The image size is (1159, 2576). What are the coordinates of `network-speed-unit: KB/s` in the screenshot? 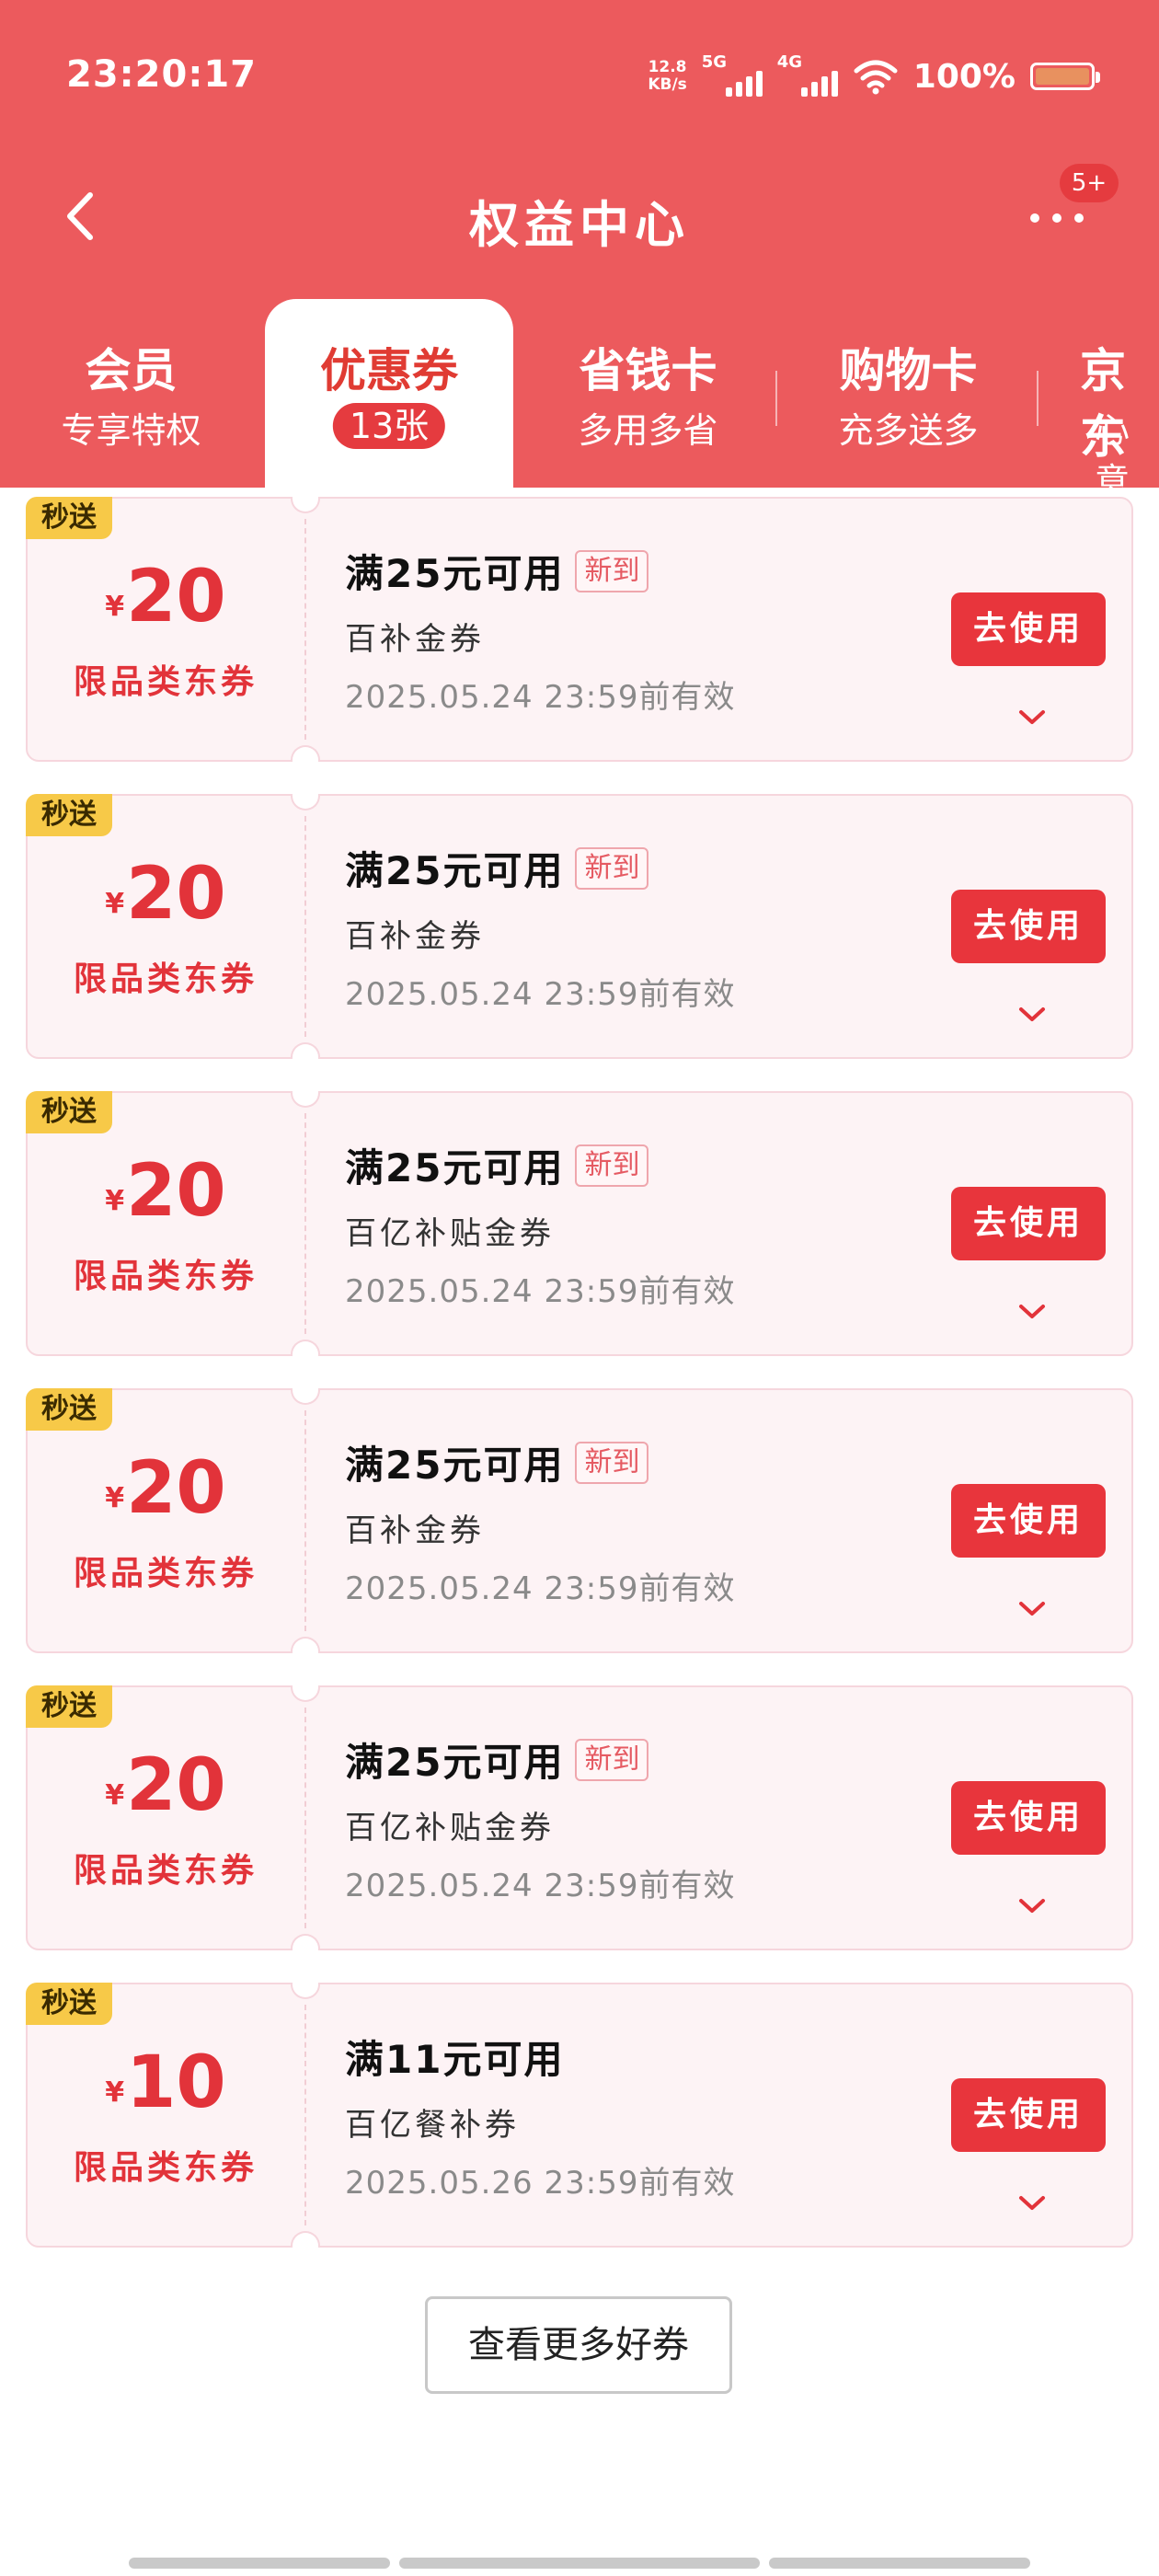 It's located at (667, 84).